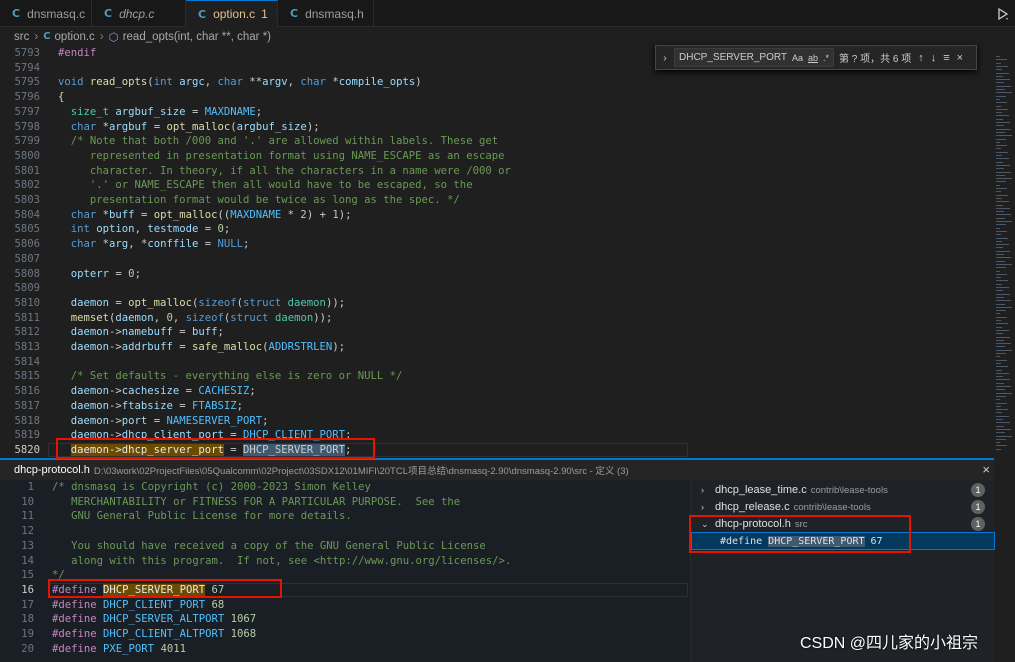 The image size is (1015, 662). Describe the element at coordinates (497, 244) in the screenshot. I see `code-line: 5806 char *arg, *conffile = NULL;` at that location.